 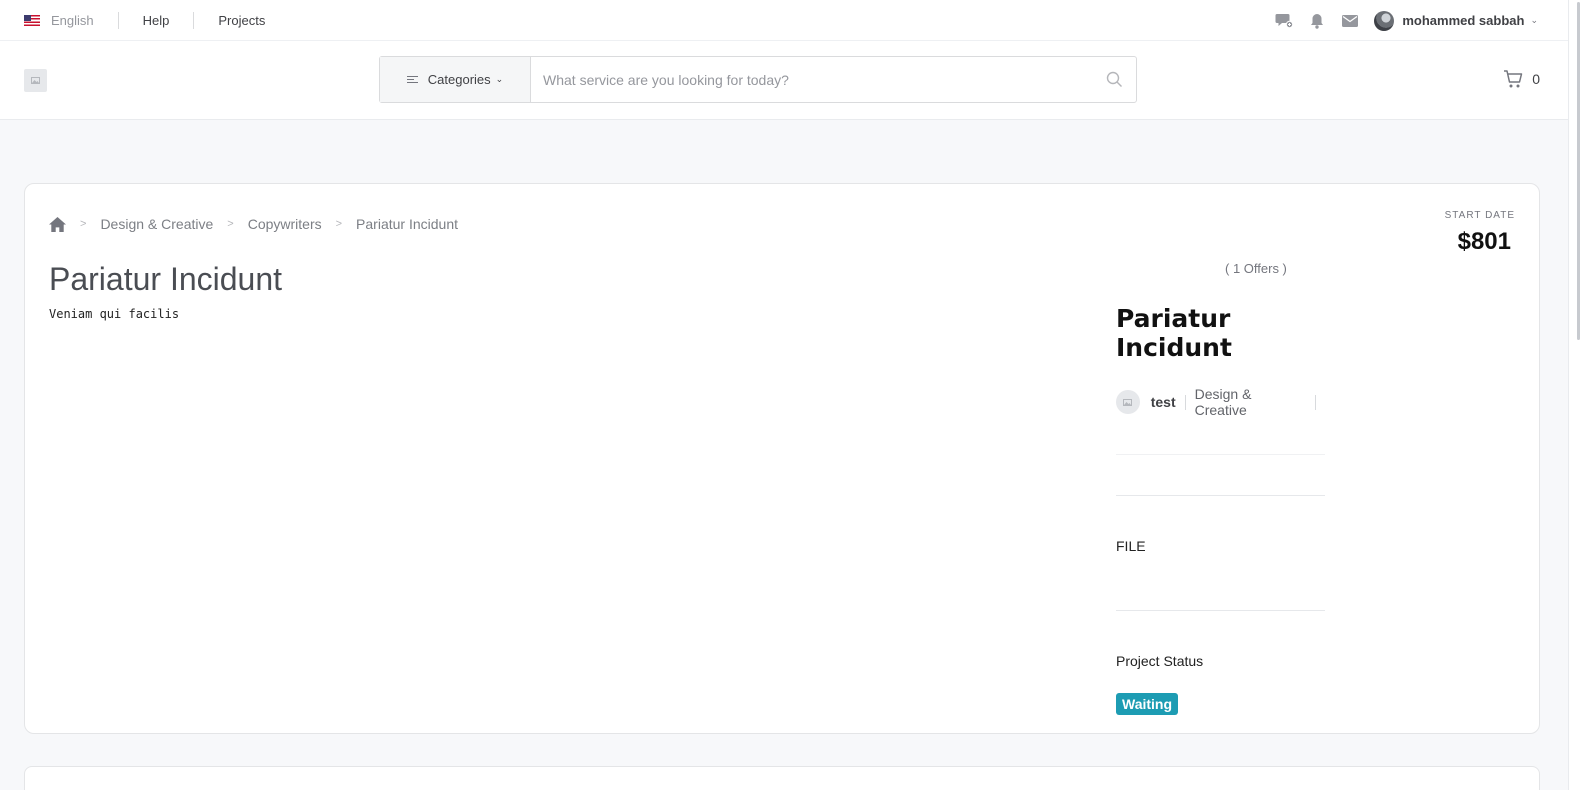 I want to click on search-button, so click(x=1114, y=79).